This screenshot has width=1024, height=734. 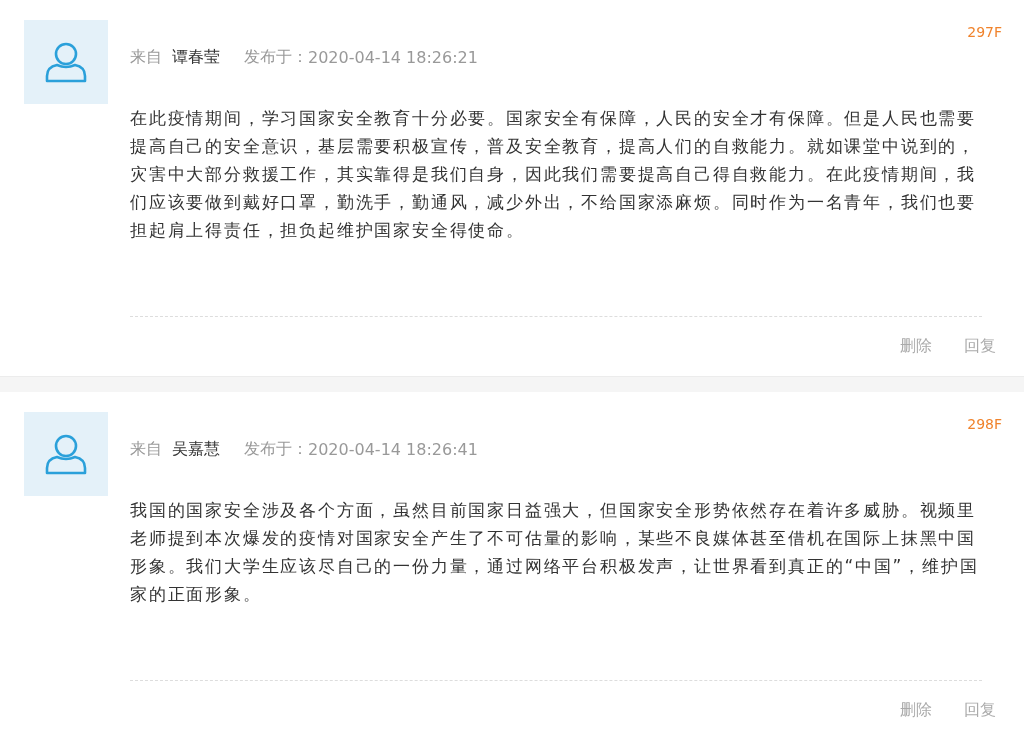 I want to click on author-name: 吴嘉慧, so click(x=196, y=449).